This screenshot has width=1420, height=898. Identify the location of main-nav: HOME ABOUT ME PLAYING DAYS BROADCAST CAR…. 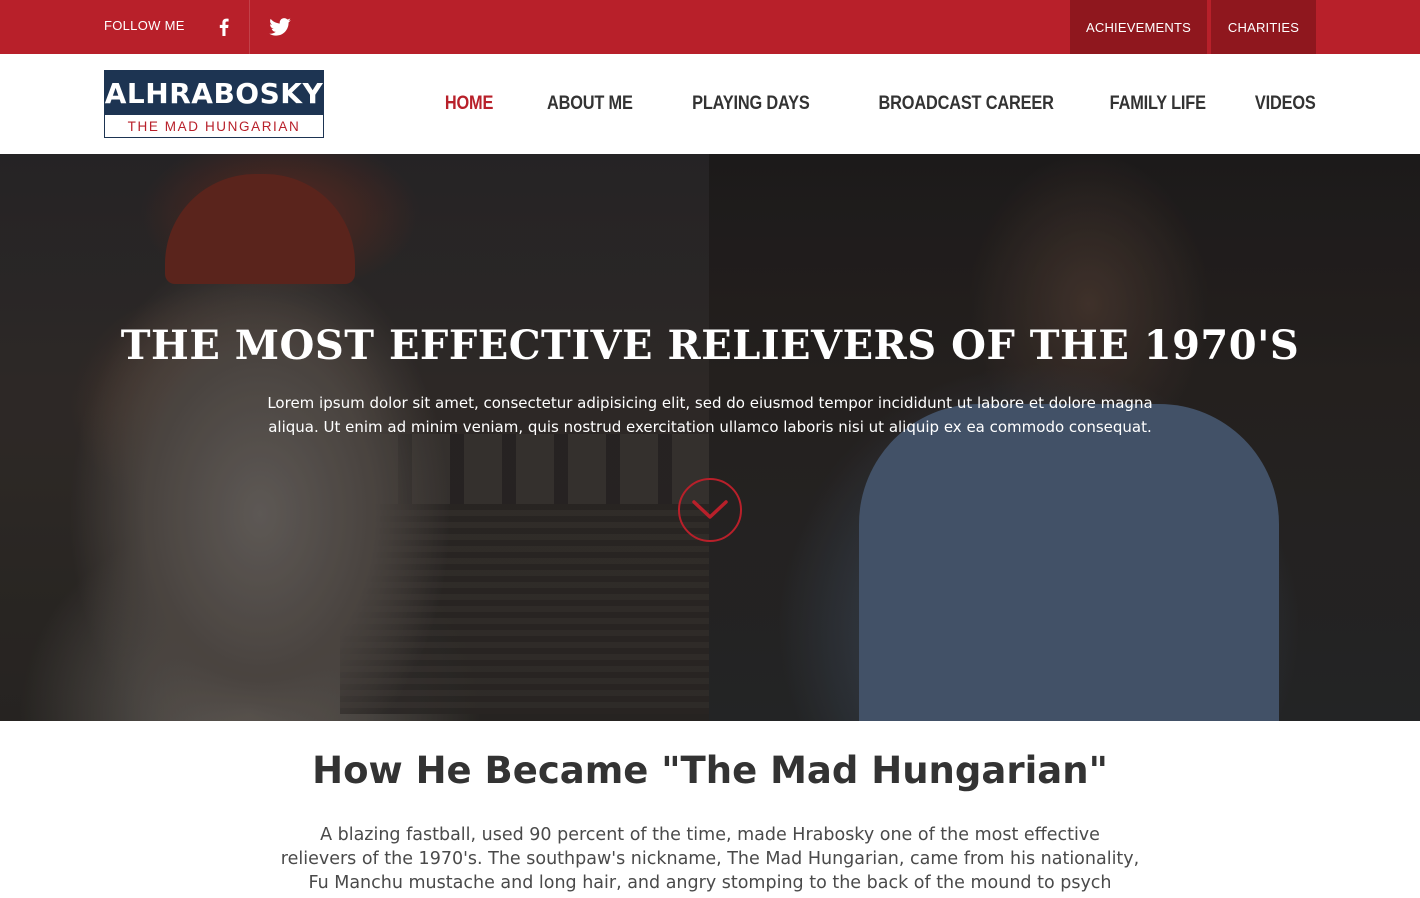
(856, 104).